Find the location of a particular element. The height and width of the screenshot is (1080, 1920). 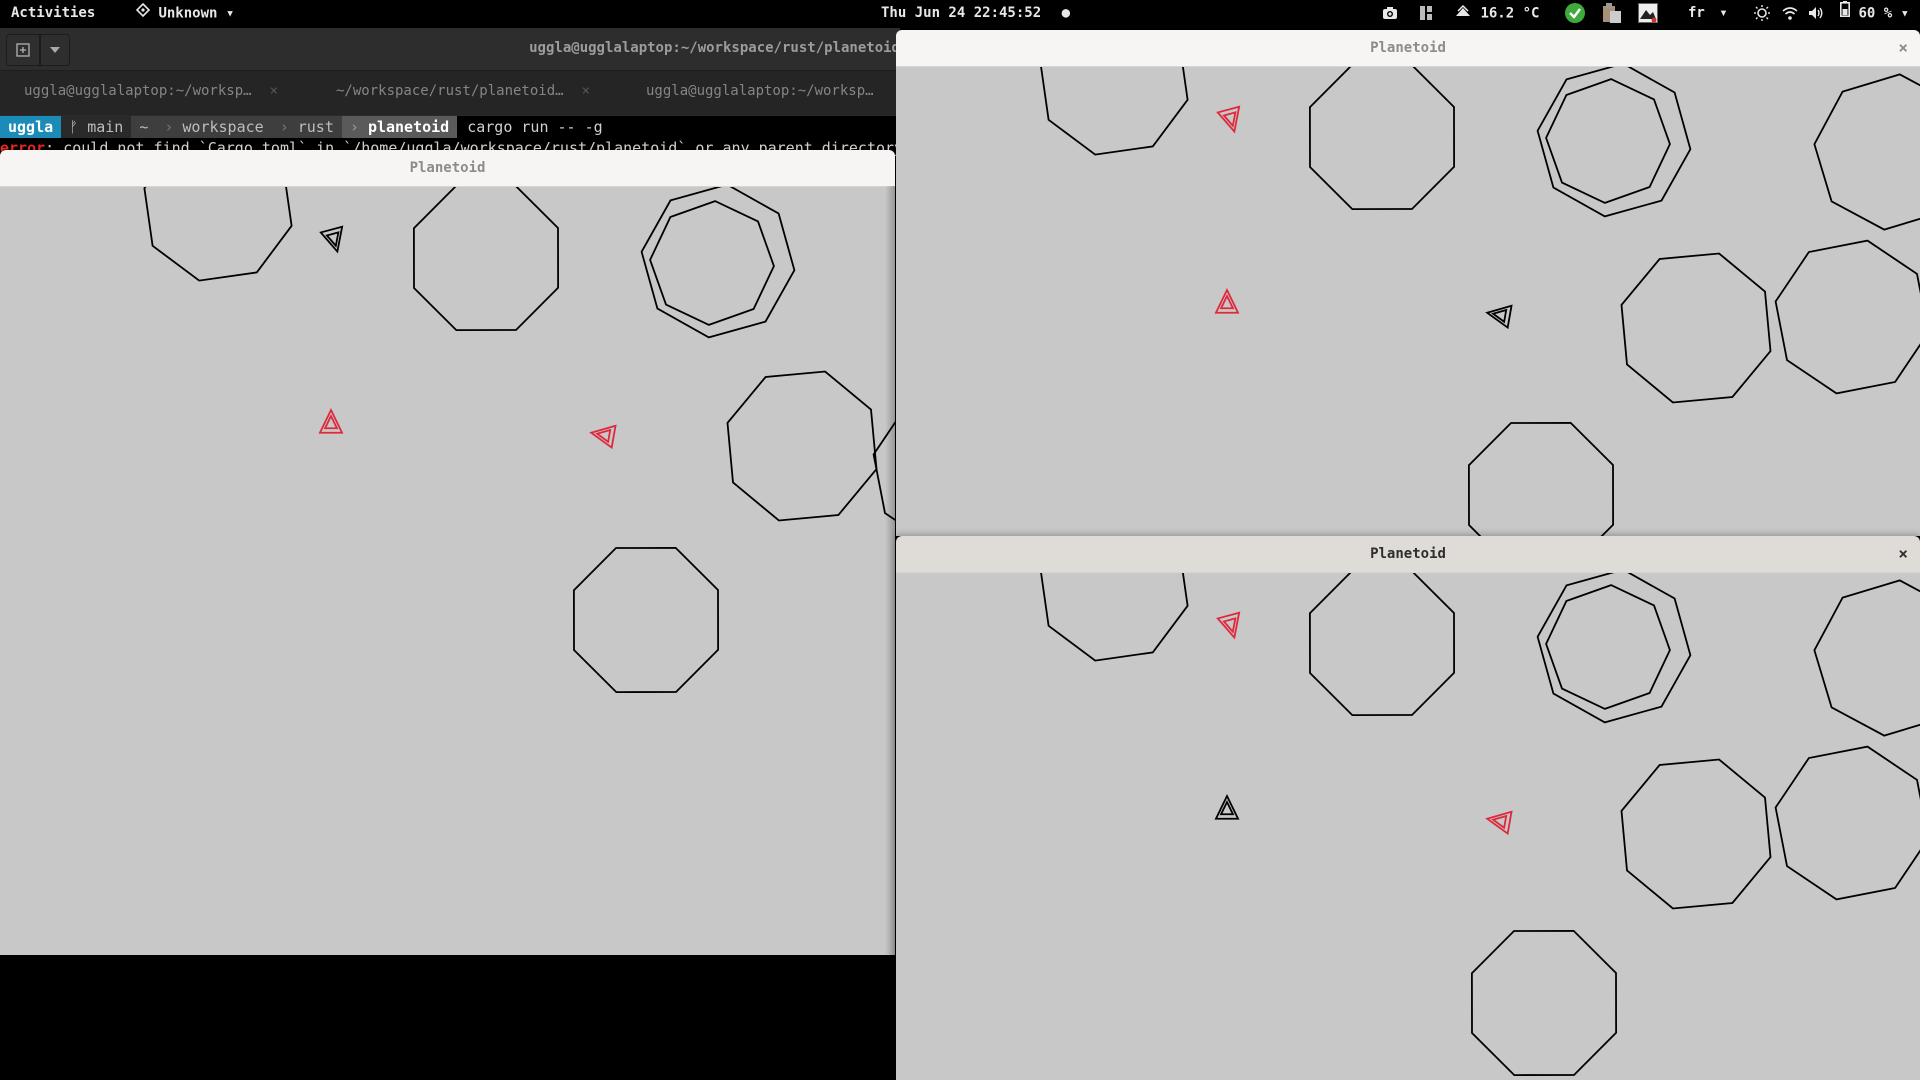

app-menu: Unknown ▾ is located at coordinates (185, 14).